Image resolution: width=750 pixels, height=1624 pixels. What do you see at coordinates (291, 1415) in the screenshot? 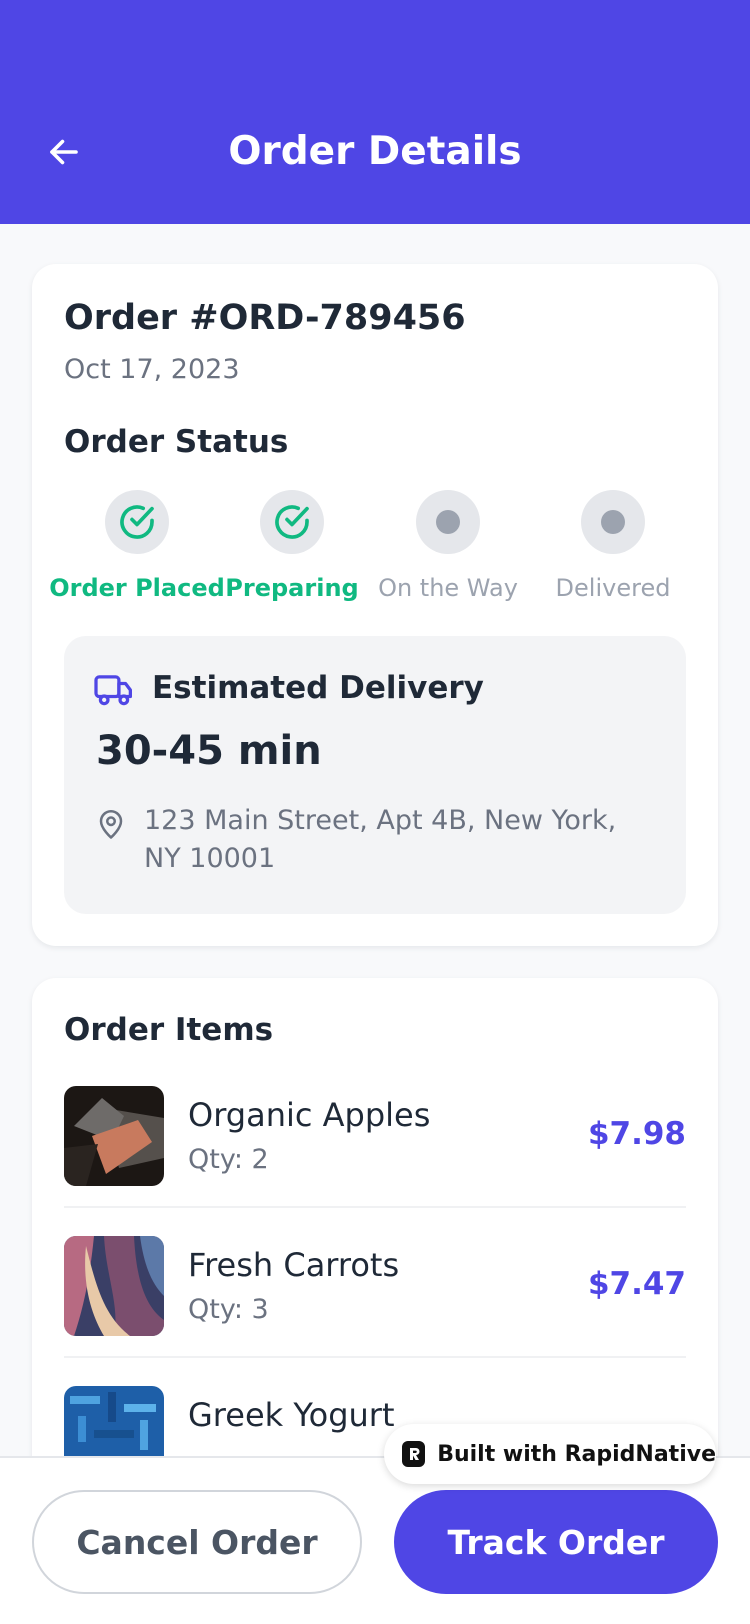
I see `item-name: Greek Yogurt` at bounding box center [291, 1415].